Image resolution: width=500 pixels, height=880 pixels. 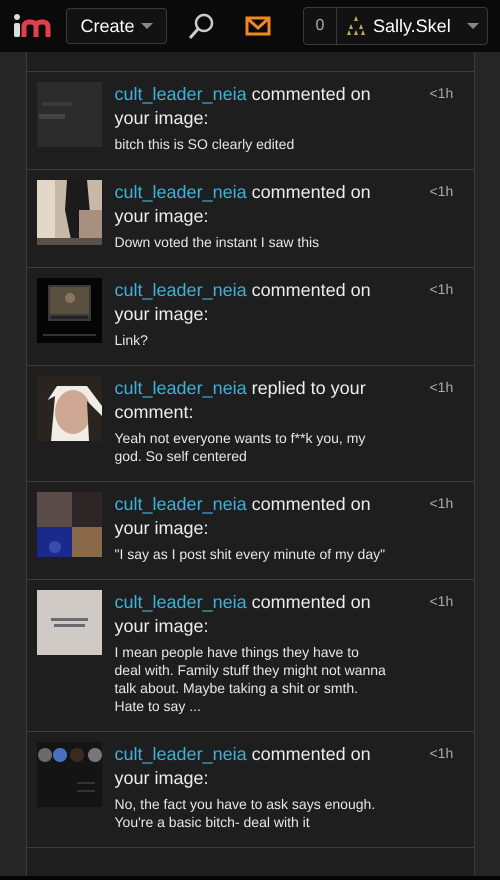 I want to click on search-icon, so click(x=201, y=26).